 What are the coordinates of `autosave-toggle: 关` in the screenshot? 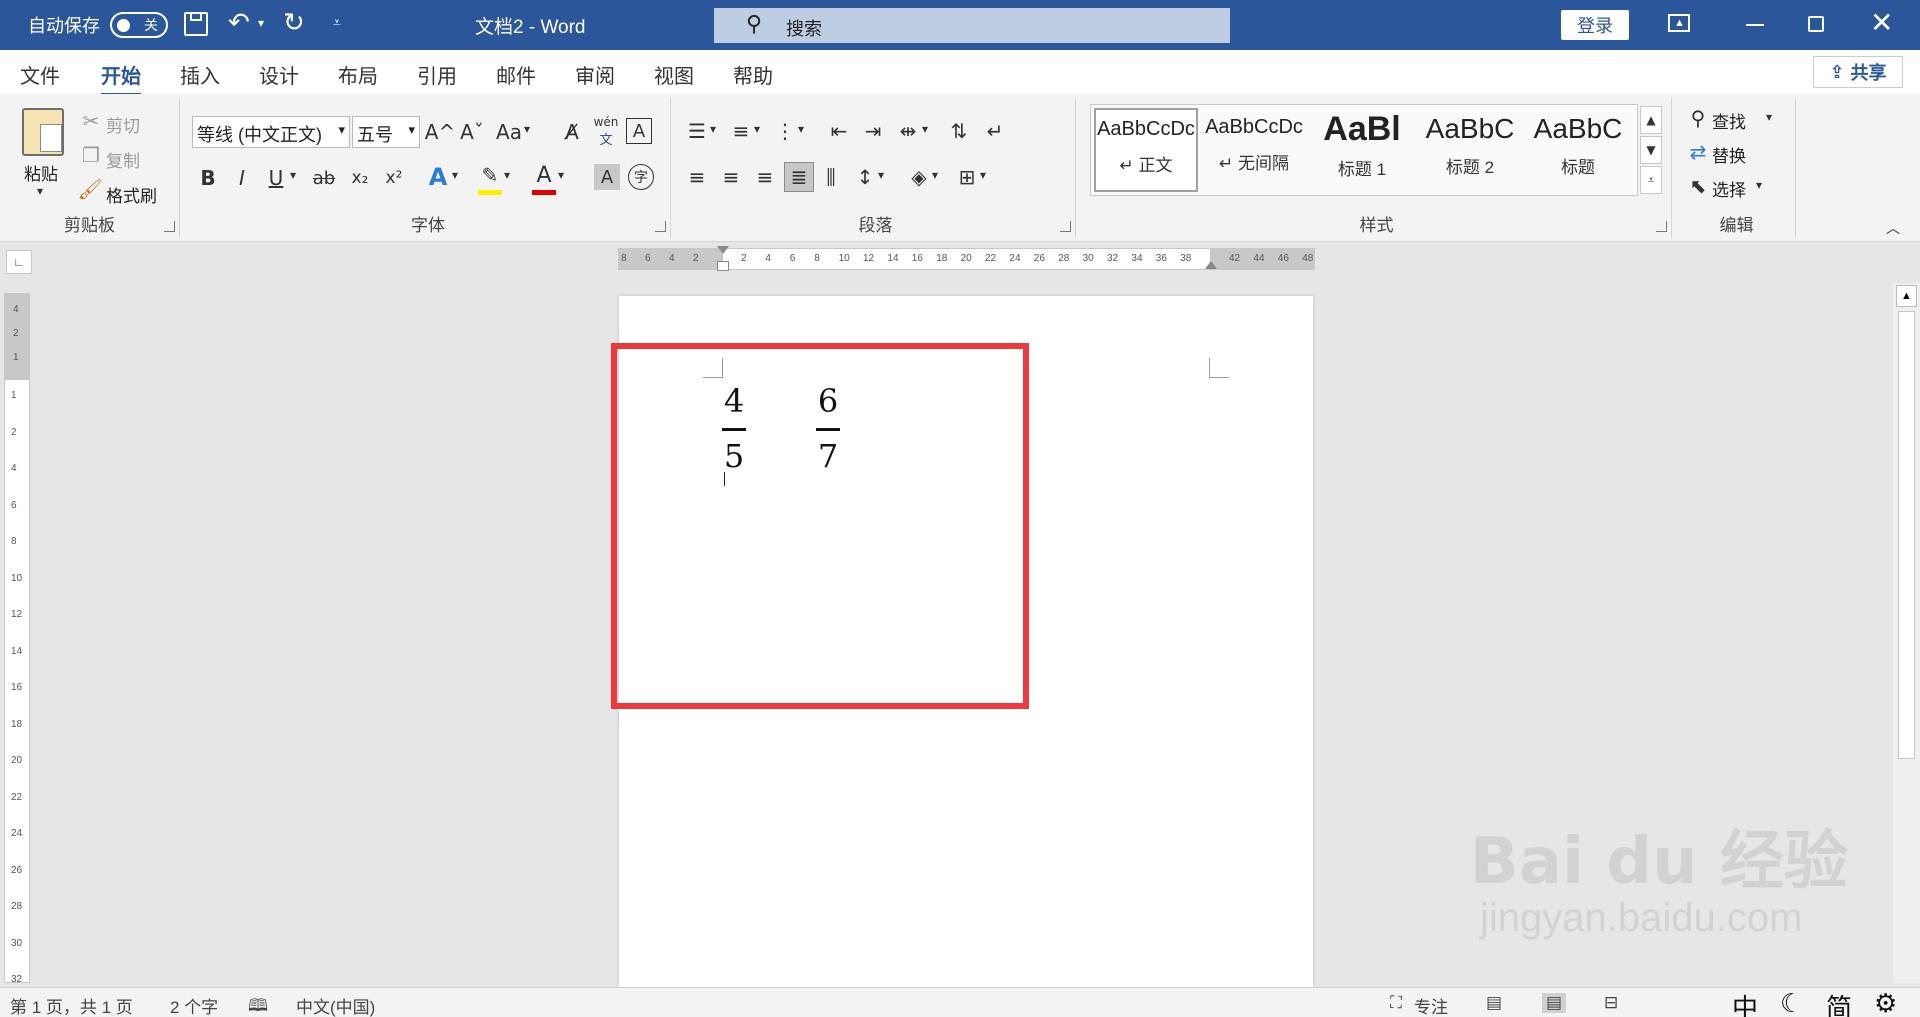 It's located at (139, 25).